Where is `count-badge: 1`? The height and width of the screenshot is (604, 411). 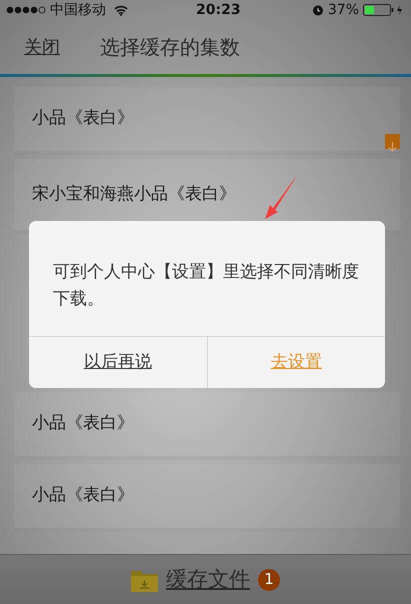
count-badge: 1 is located at coordinates (269, 579).